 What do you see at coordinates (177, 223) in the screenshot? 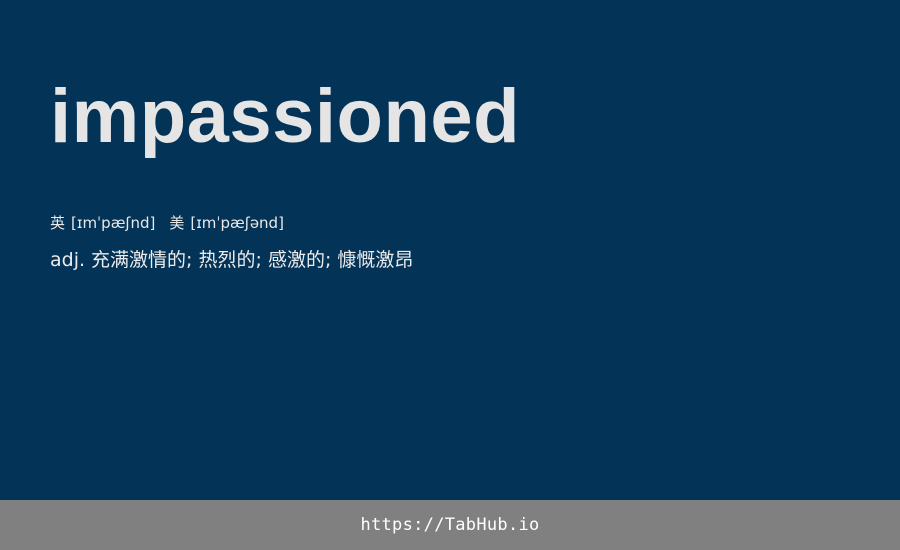
I see `us-label: 美` at bounding box center [177, 223].